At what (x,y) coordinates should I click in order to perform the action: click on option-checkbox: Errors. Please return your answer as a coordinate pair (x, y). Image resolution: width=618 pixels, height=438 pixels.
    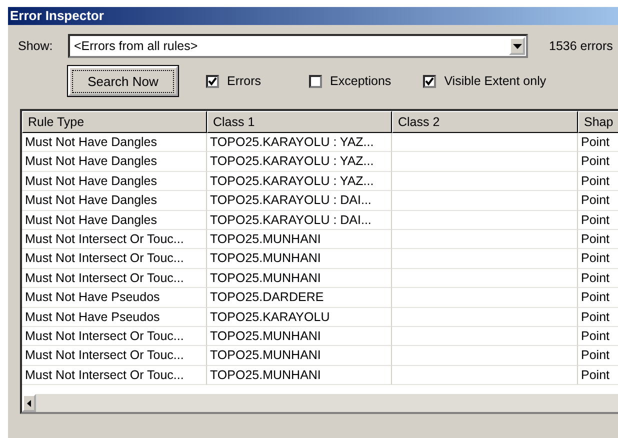
    Looking at the image, I should click on (234, 81).